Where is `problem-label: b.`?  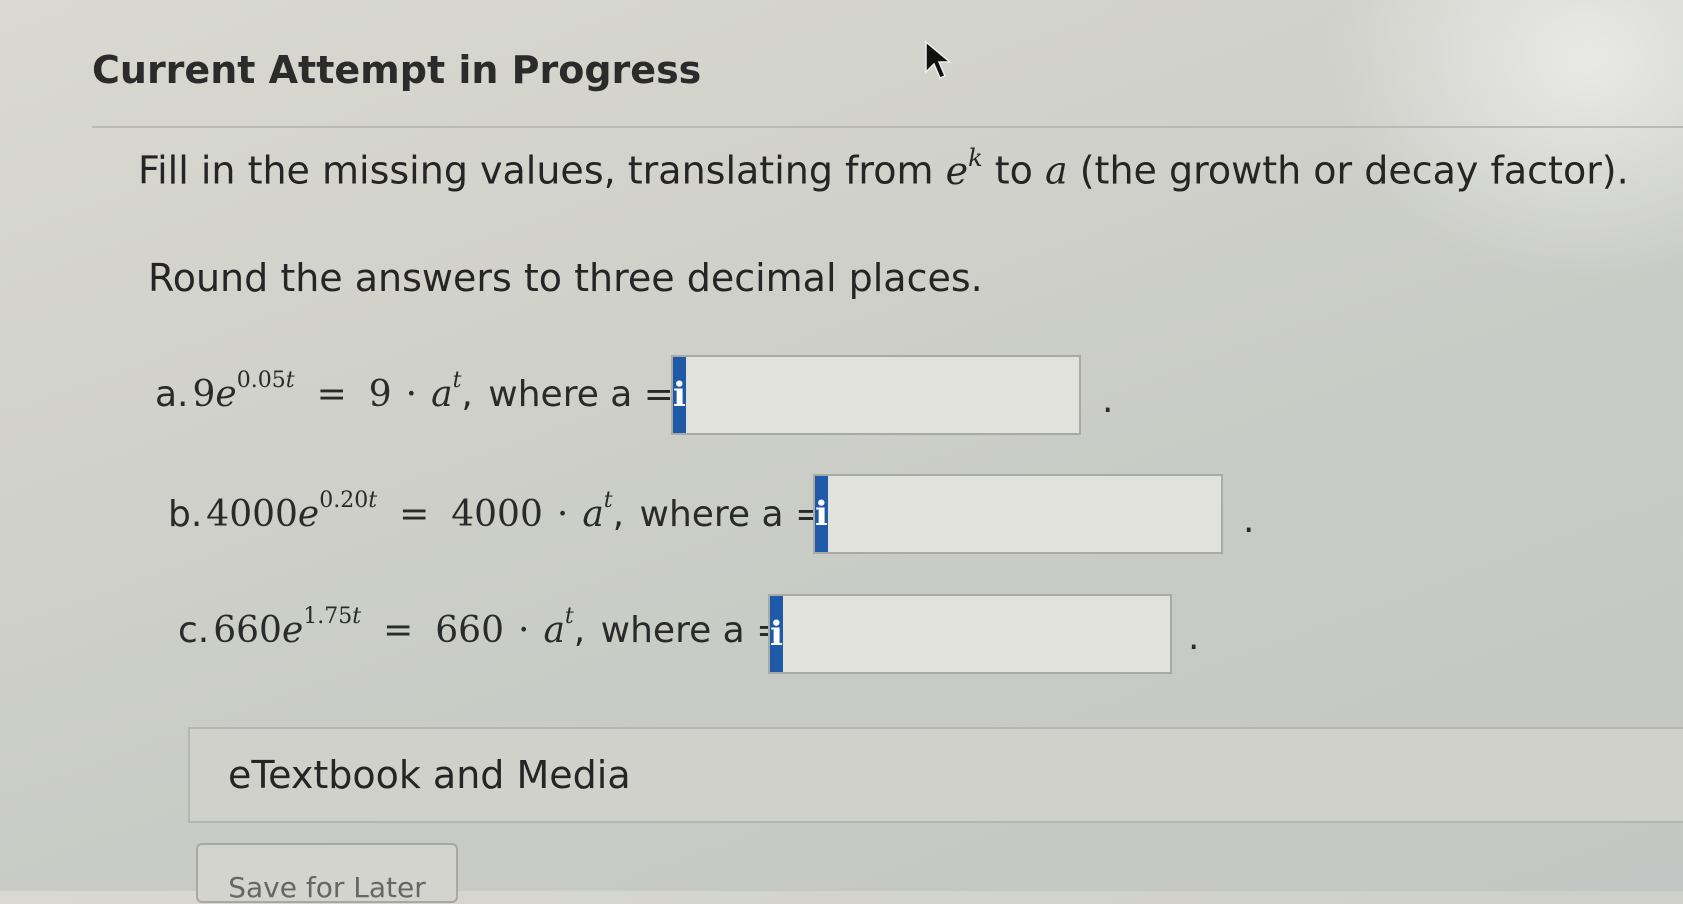
problem-label: b. is located at coordinates (185, 514).